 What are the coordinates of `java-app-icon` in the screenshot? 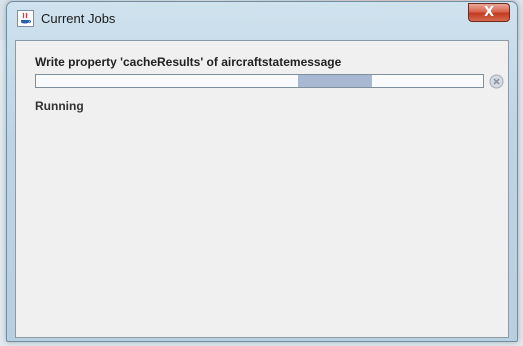 It's located at (25, 18).